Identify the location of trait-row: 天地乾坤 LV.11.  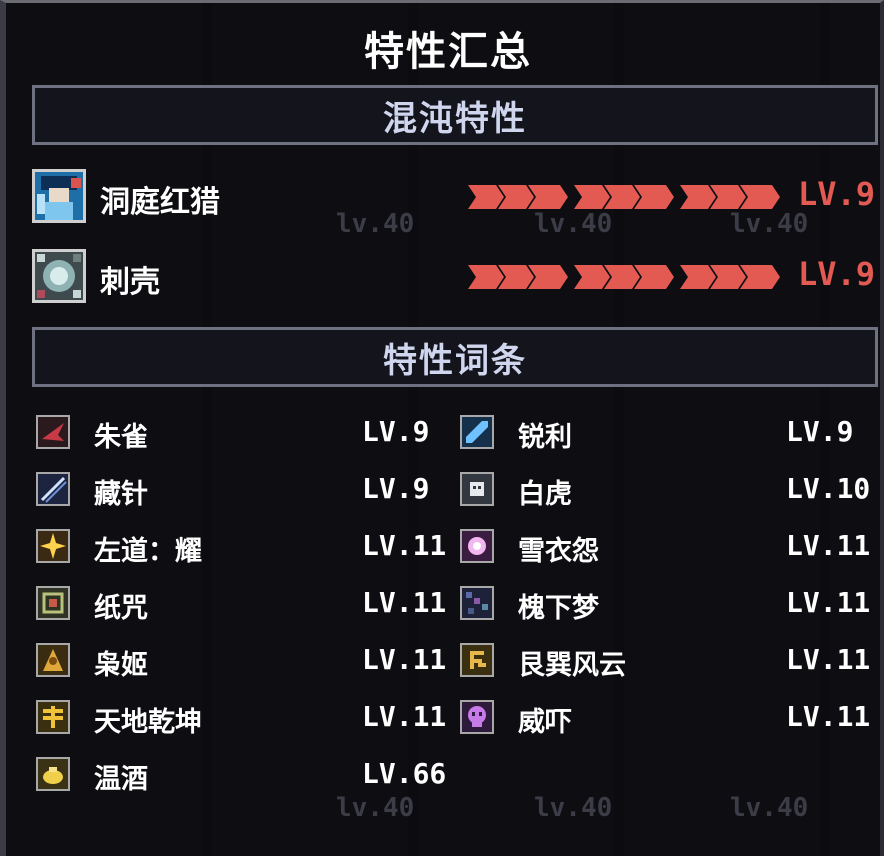
(241, 718).